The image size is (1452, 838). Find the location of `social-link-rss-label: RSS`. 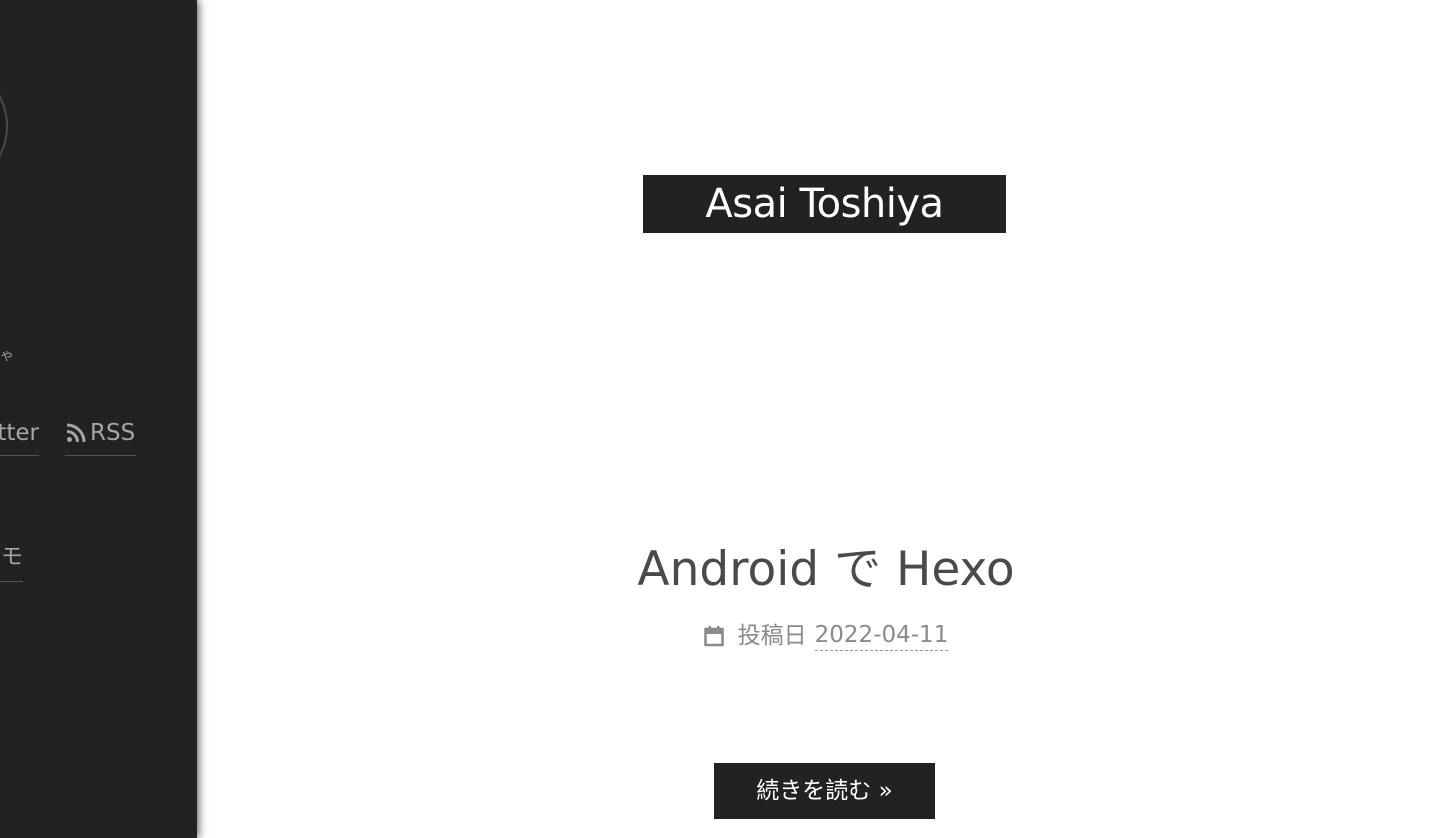

social-link-rss-label: RSS is located at coordinates (113, 433).